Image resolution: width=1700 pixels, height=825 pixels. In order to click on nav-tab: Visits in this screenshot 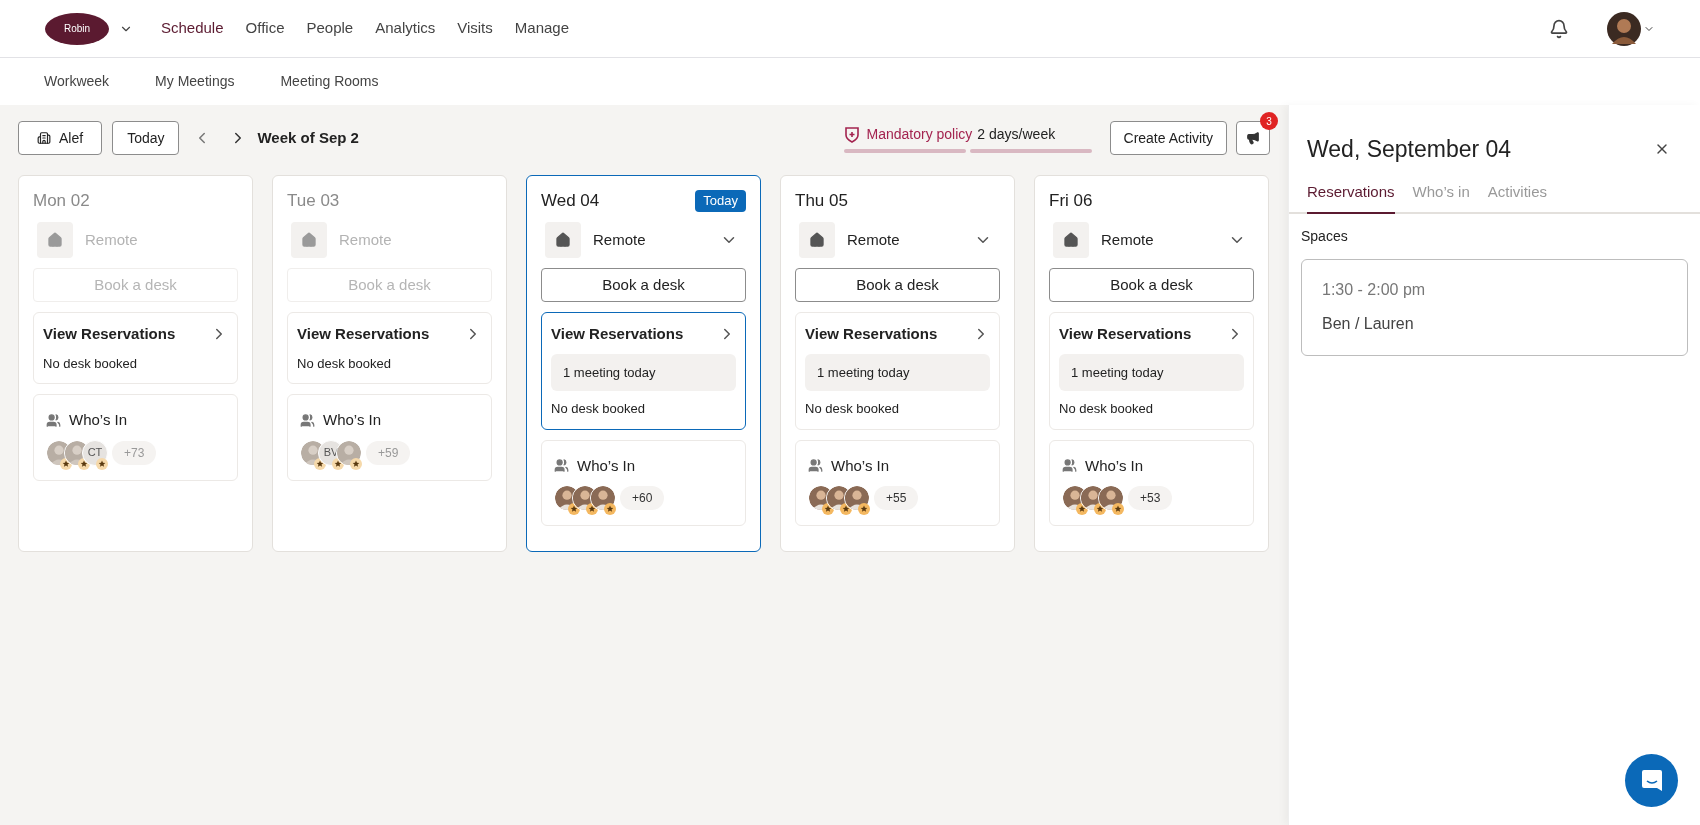, I will do `click(475, 28)`.